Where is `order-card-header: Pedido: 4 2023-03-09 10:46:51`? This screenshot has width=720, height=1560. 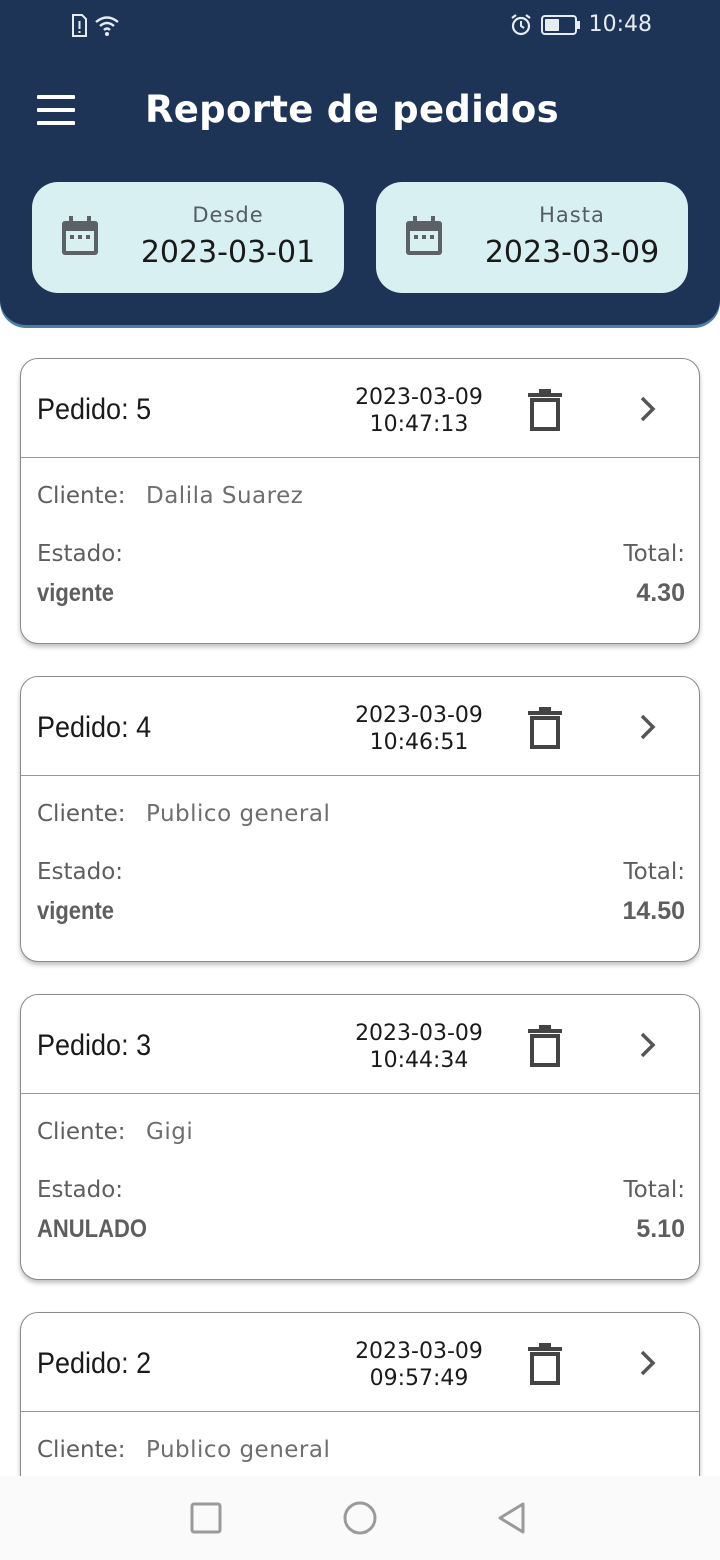 order-card-header: Pedido: 4 2023-03-09 10:46:51 is located at coordinates (360, 726).